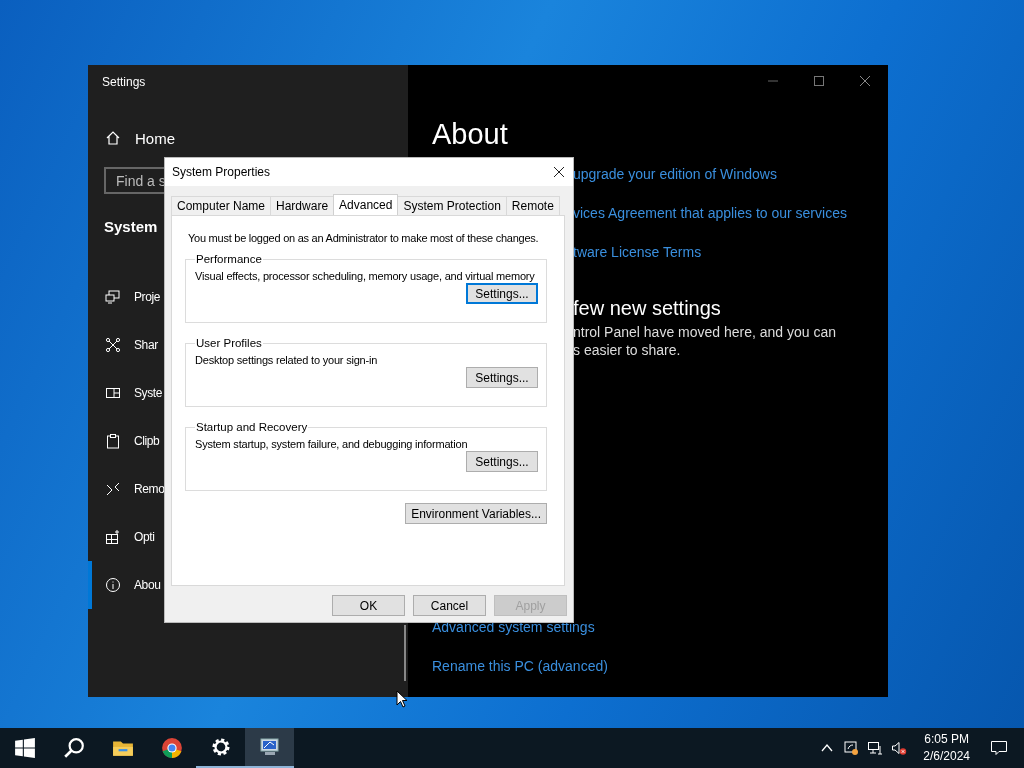 This screenshot has width=1024, height=768. I want to click on windows-icon, so click(24, 748).